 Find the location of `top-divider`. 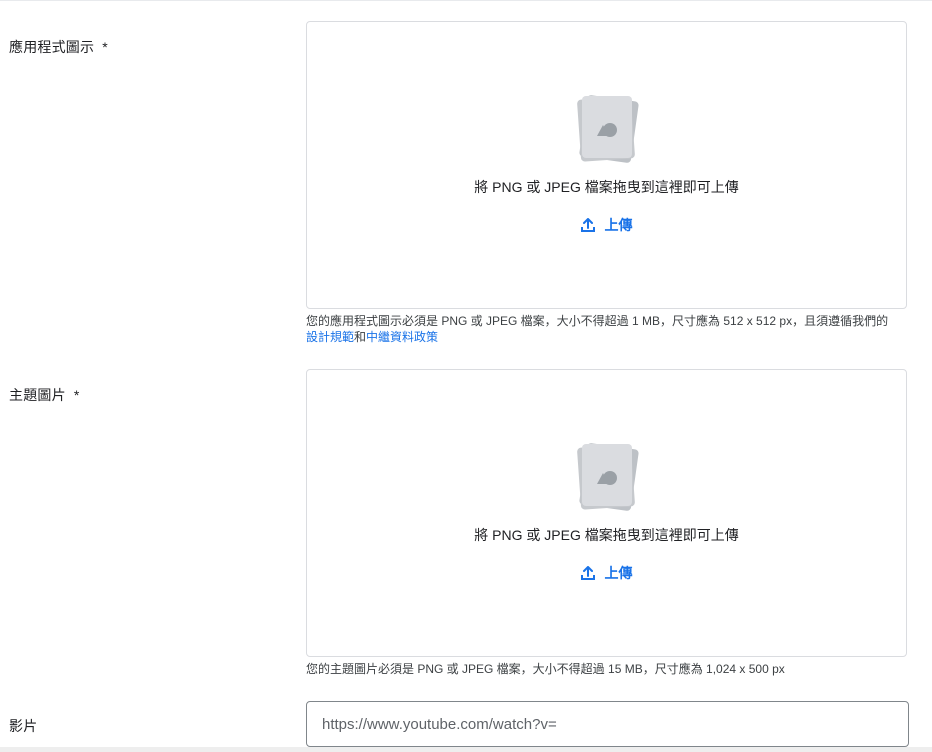

top-divider is located at coordinates (466, 0).